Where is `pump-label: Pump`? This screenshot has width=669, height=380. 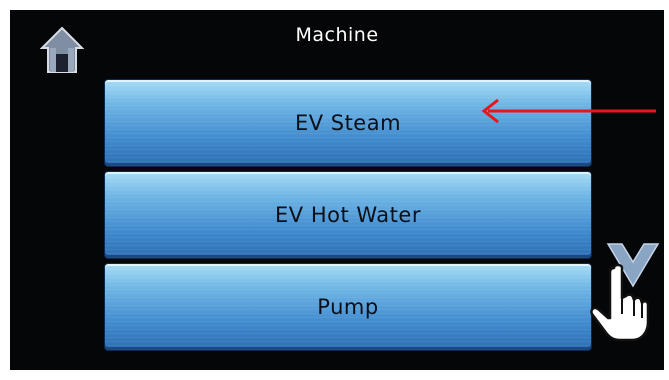 pump-label: Pump is located at coordinates (348, 307).